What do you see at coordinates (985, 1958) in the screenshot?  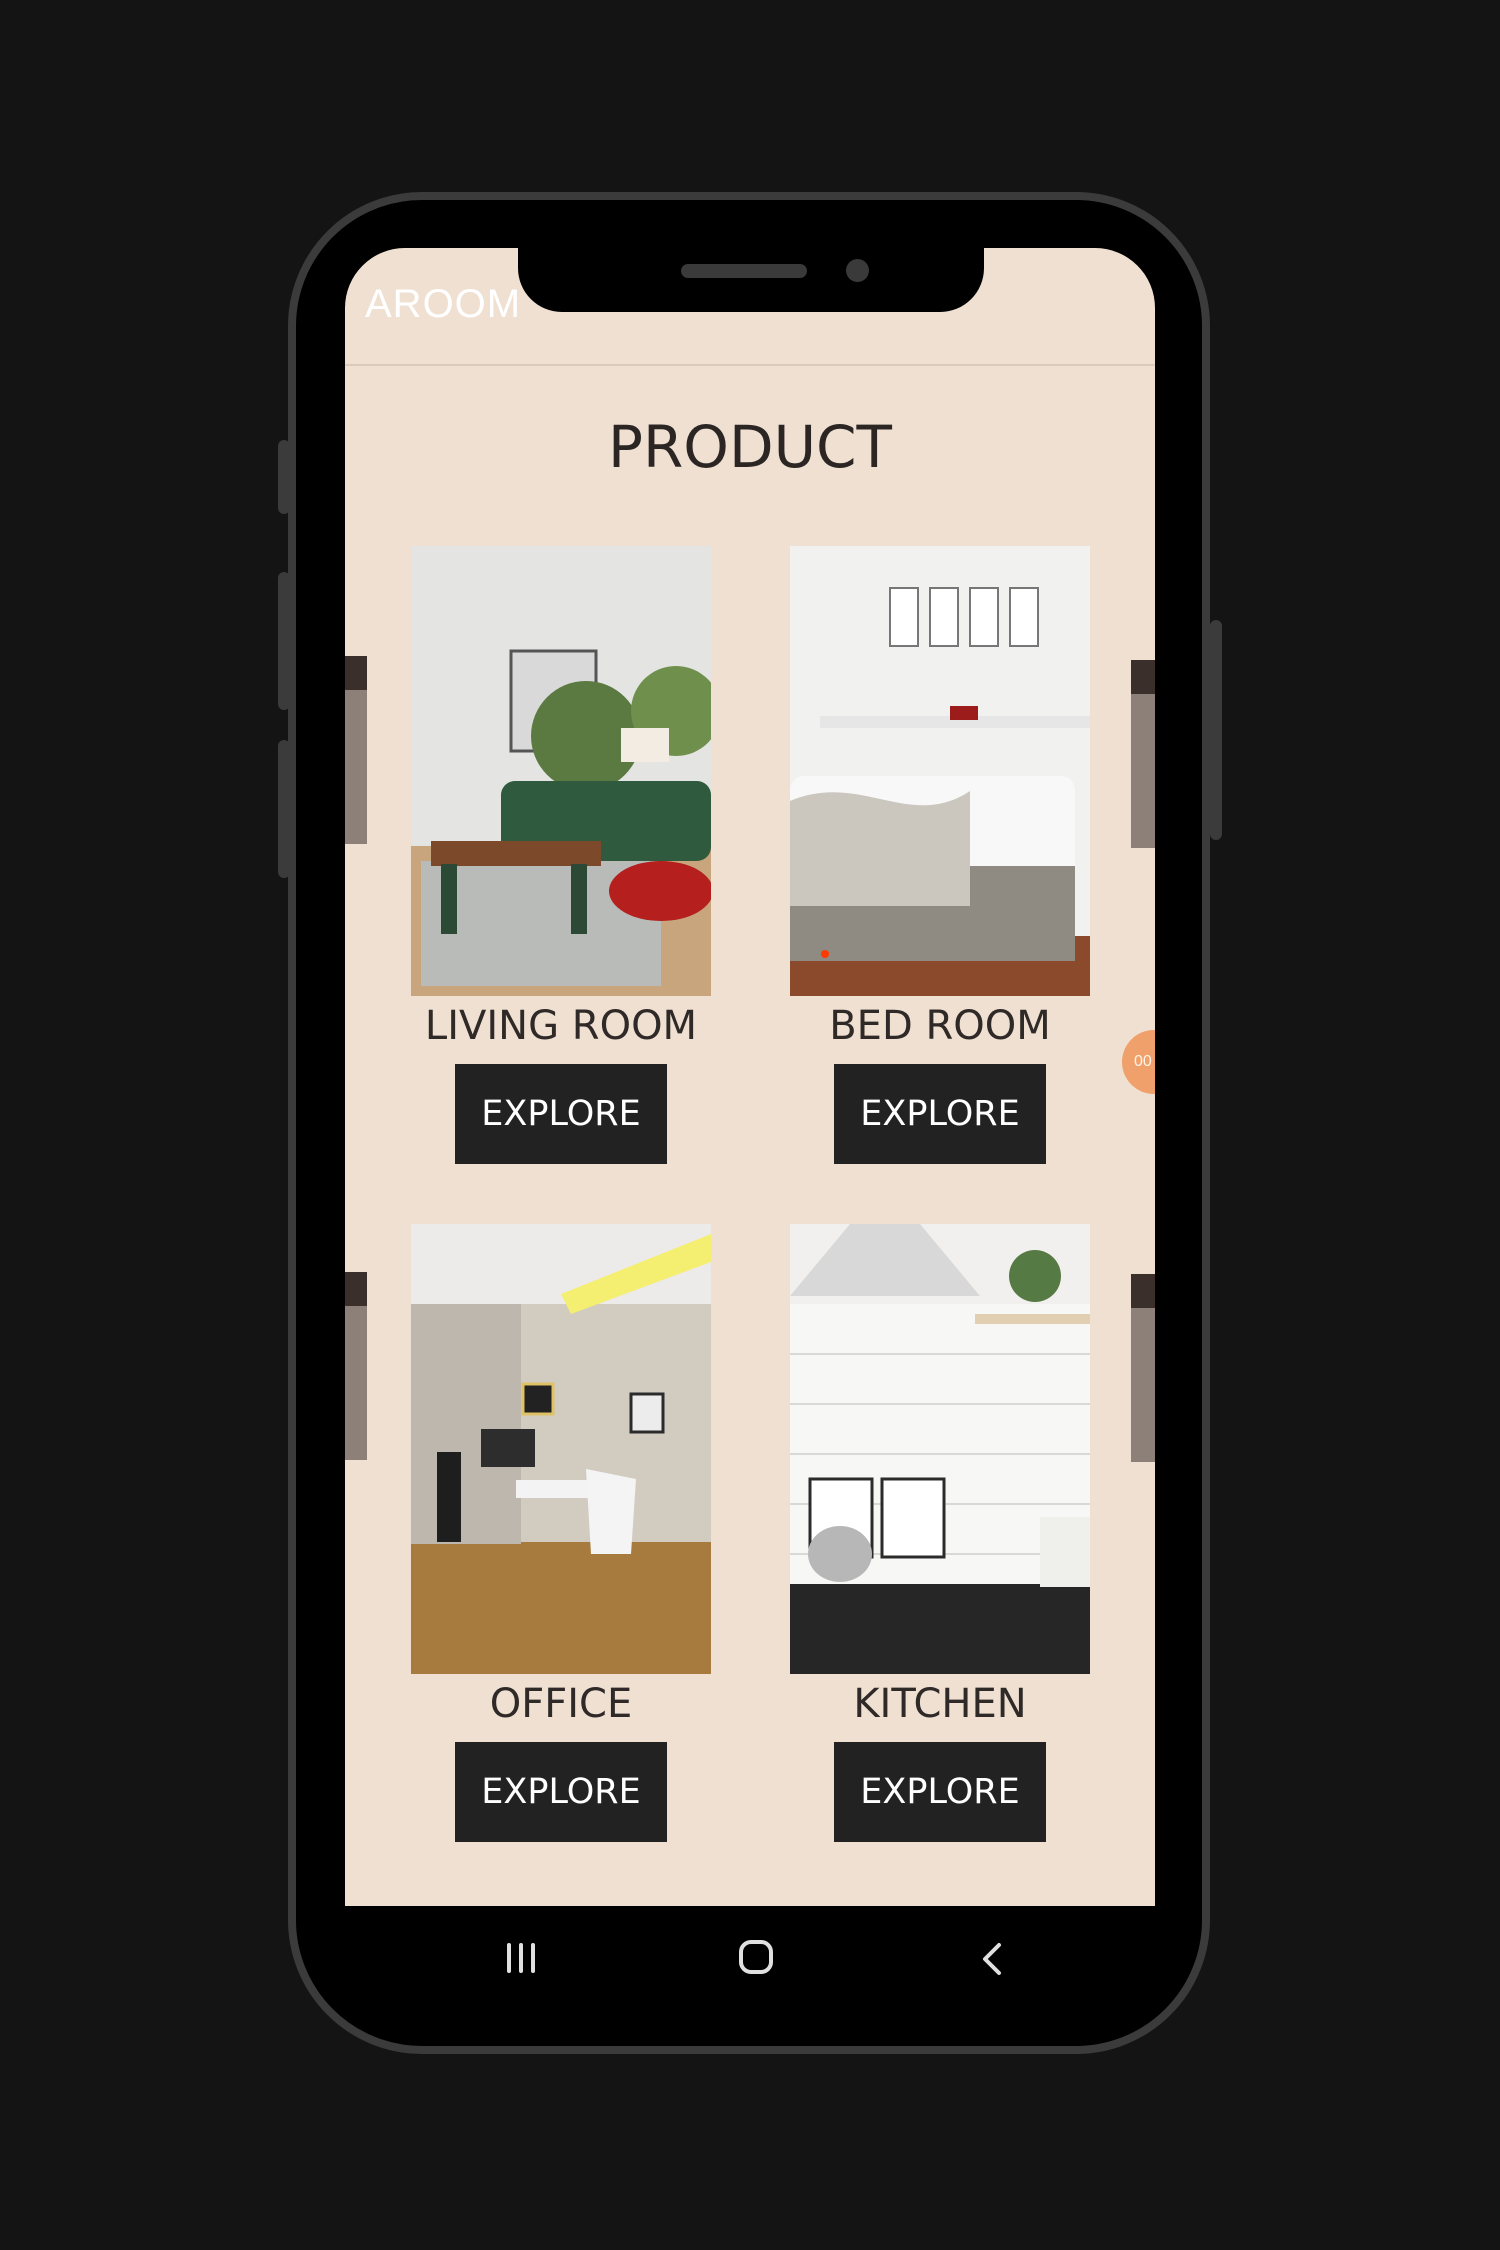 I see `back-icon` at bounding box center [985, 1958].